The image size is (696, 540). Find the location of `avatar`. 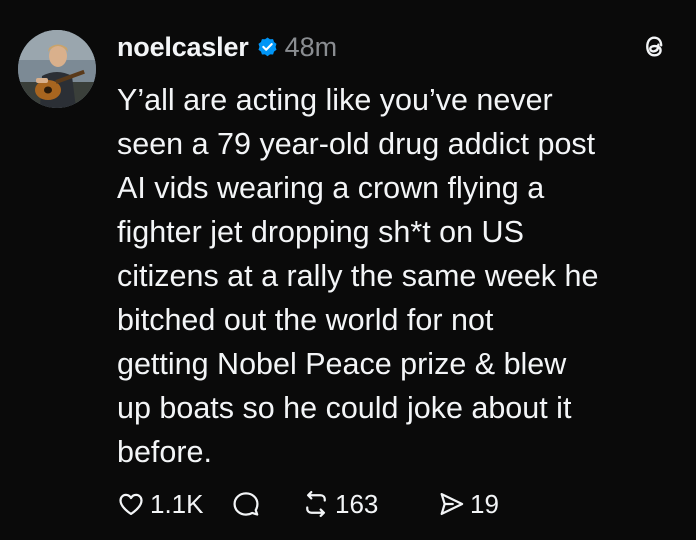

avatar is located at coordinates (57, 69).